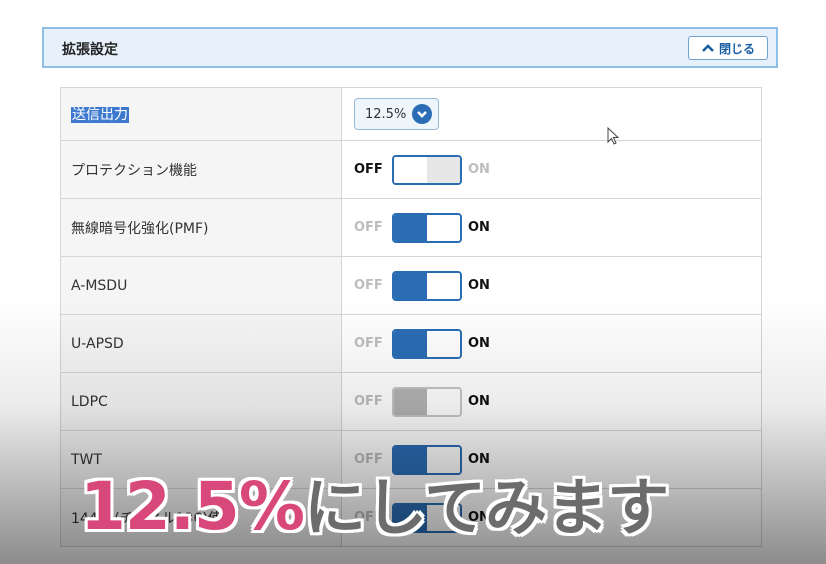 This screenshot has height=564, width=826. What do you see at coordinates (410, 47) in the screenshot?
I see `extended-settings-header: 拡張設定 閉じる` at bounding box center [410, 47].